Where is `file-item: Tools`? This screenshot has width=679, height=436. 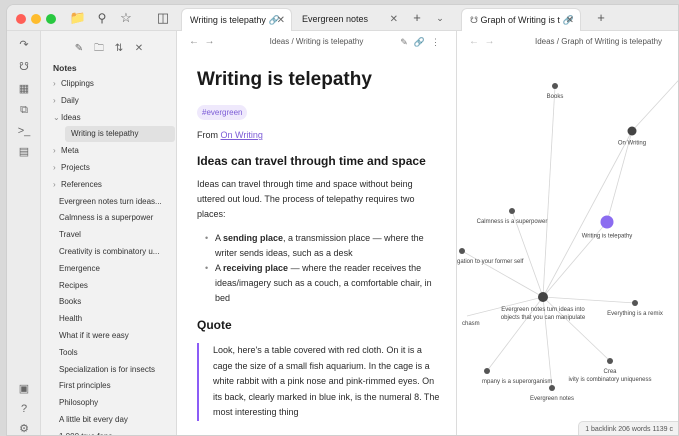
file-item: Tools is located at coordinates (109, 353).